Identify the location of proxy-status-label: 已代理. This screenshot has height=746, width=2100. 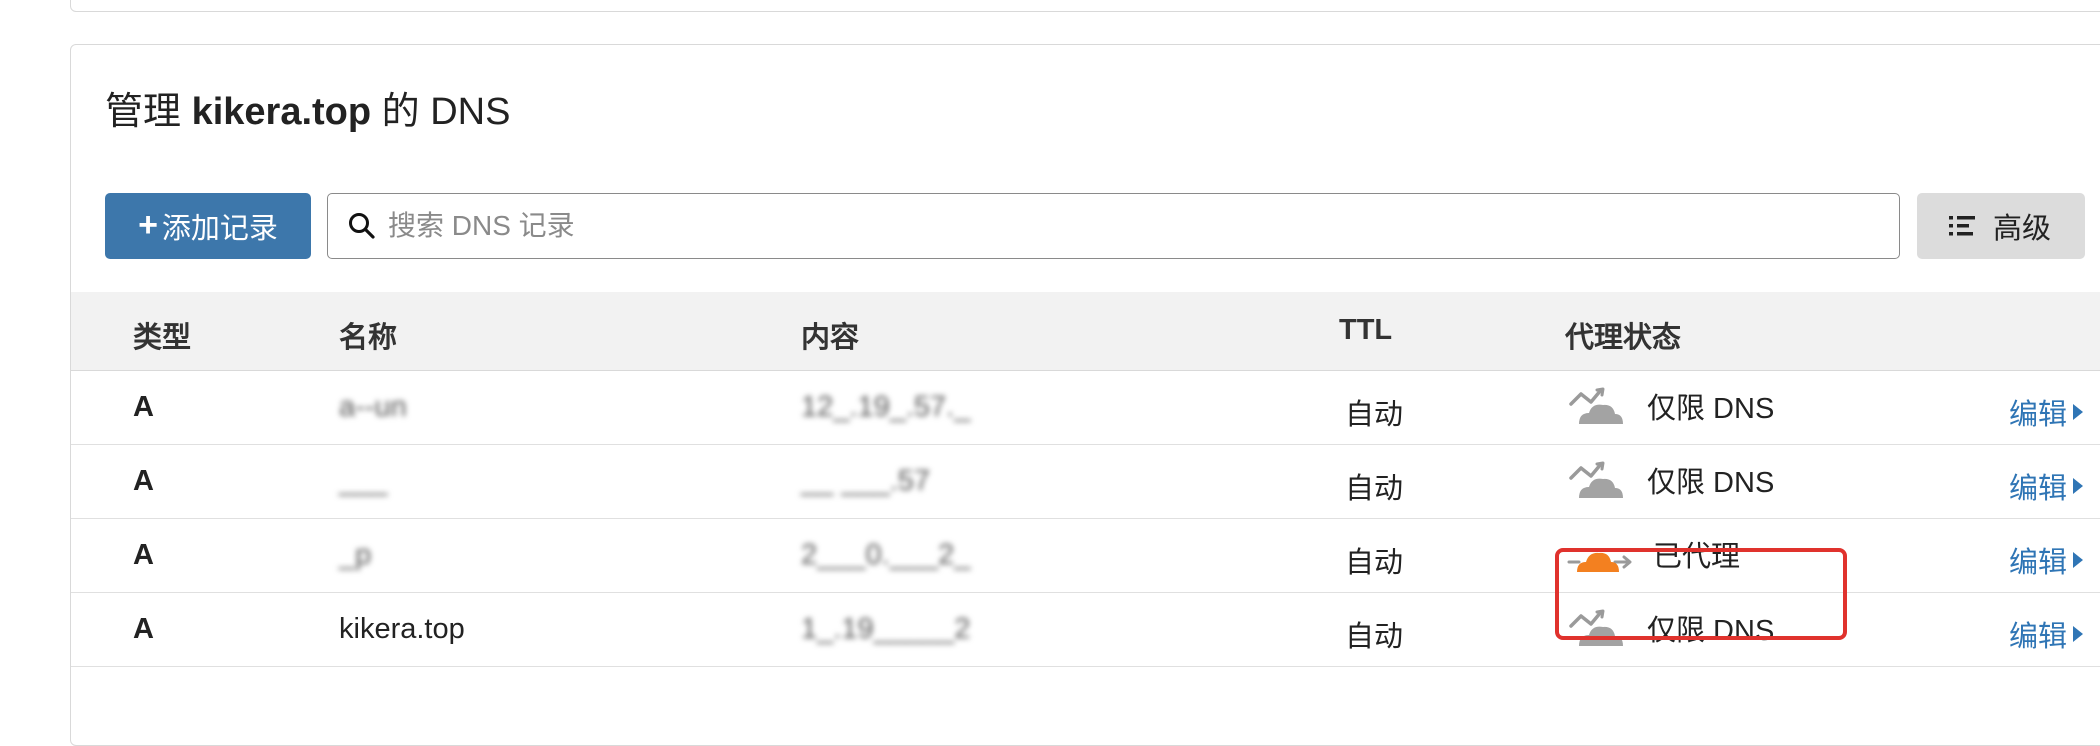
(1697, 557).